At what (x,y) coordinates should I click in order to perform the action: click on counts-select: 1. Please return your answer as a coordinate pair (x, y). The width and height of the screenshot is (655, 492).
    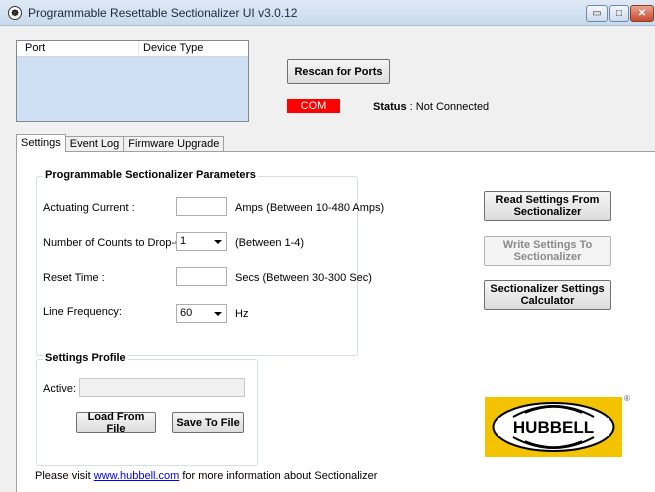
    Looking at the image, I should click on (201, 241).